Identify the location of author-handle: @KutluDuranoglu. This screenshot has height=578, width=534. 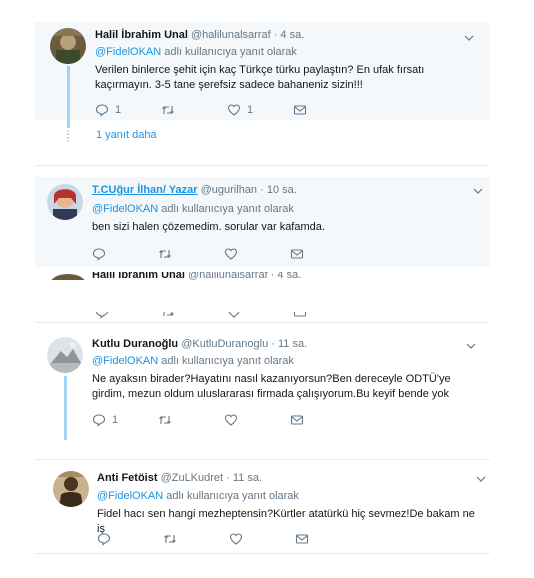
(224, 344).